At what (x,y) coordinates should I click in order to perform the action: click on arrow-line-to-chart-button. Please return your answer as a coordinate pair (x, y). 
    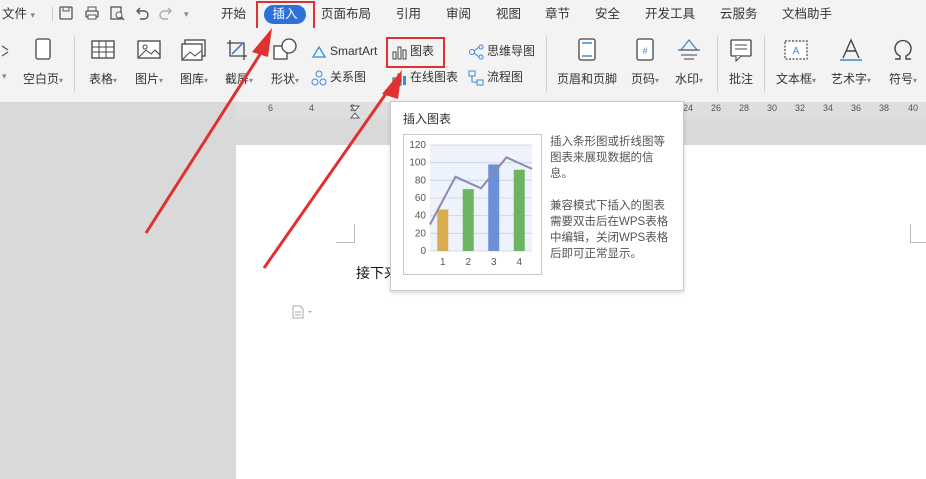
    Looking at the image, I should click on (328, 176).